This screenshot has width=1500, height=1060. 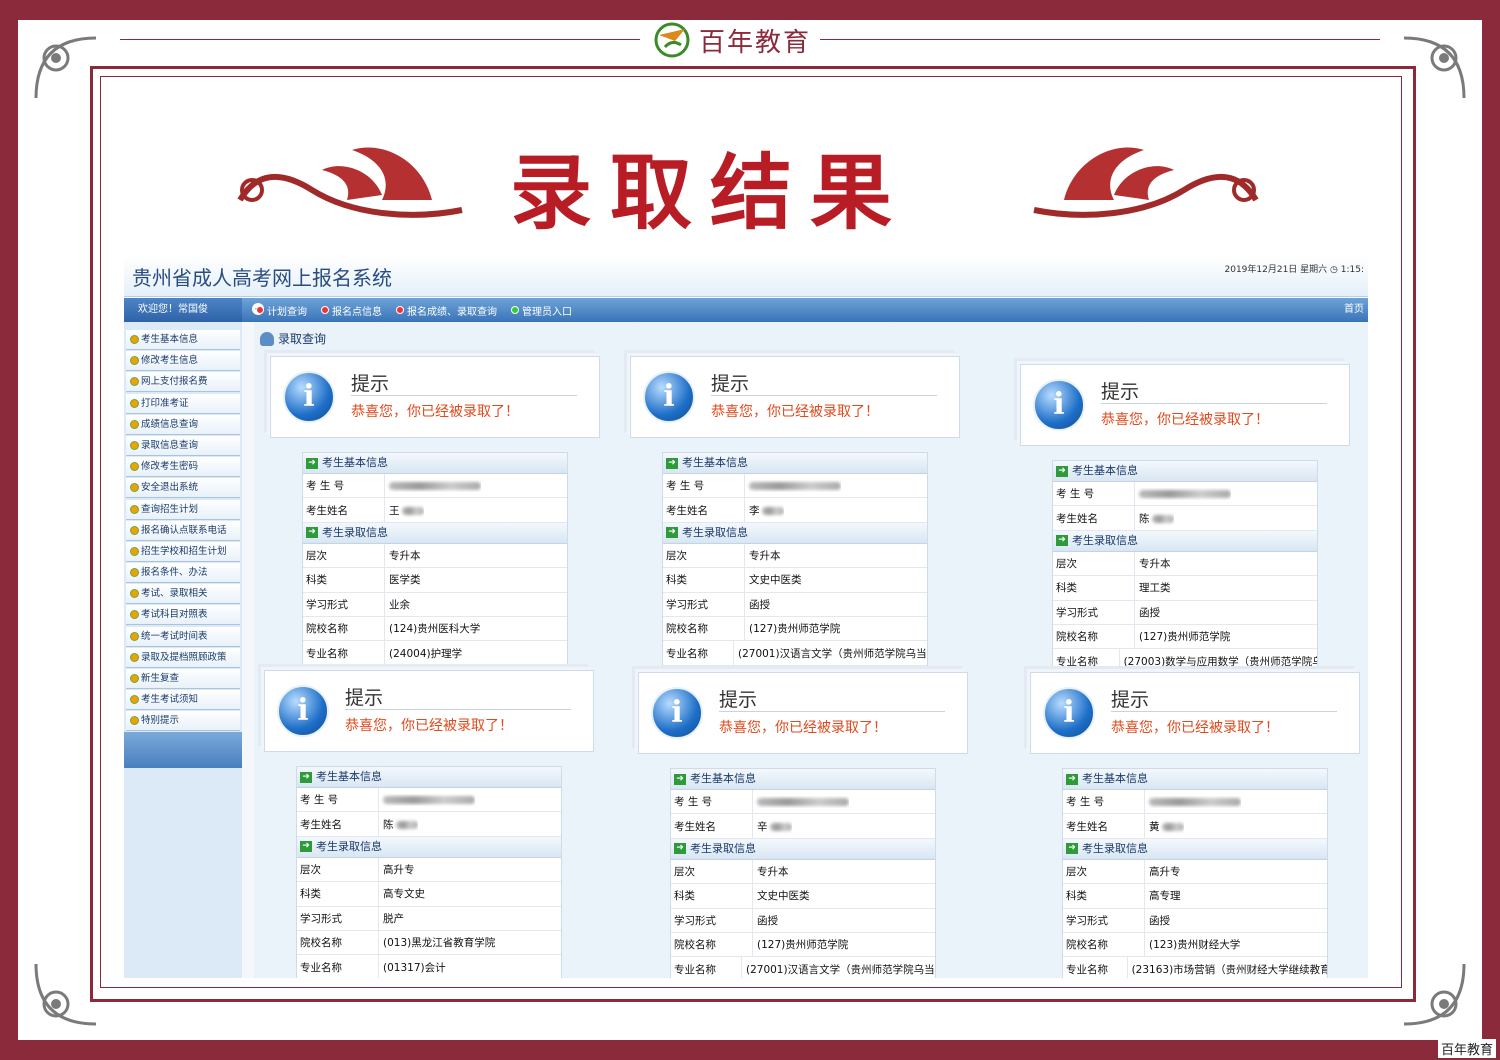 What do you see at coordinates (267, 338) in the screenshot?
I see `user-icon` at bounding box center [267, 338].